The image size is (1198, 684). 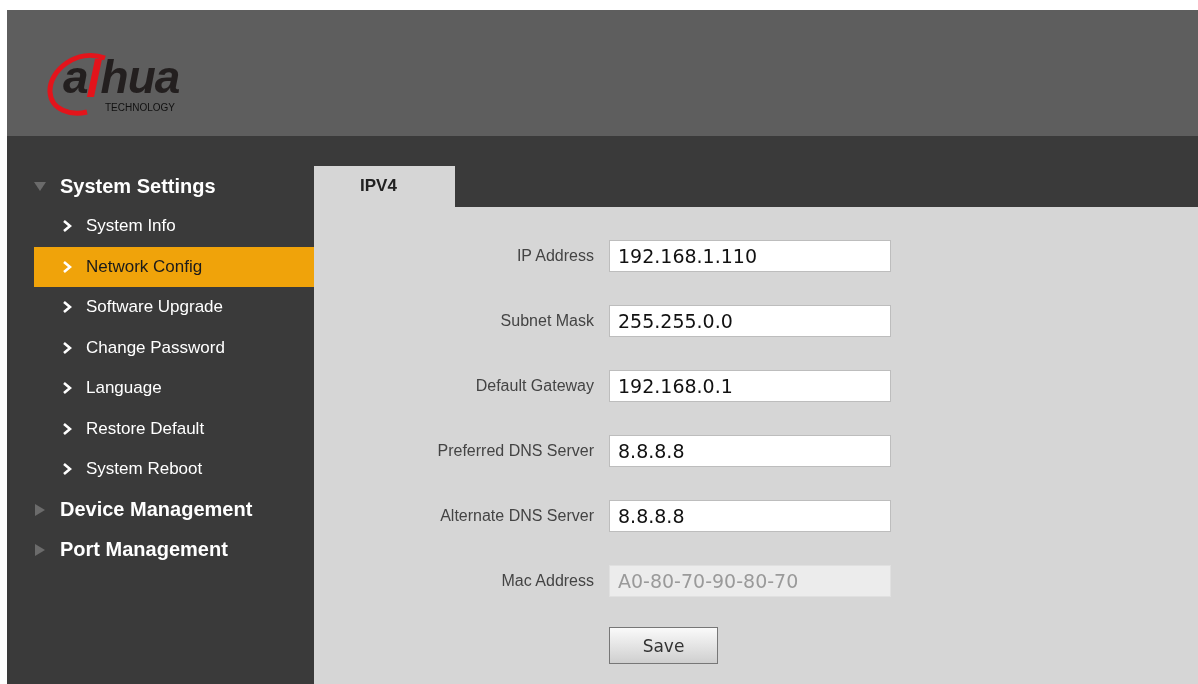 I want to click on sidebar-group: Device Management, so click(x=160, y=509).